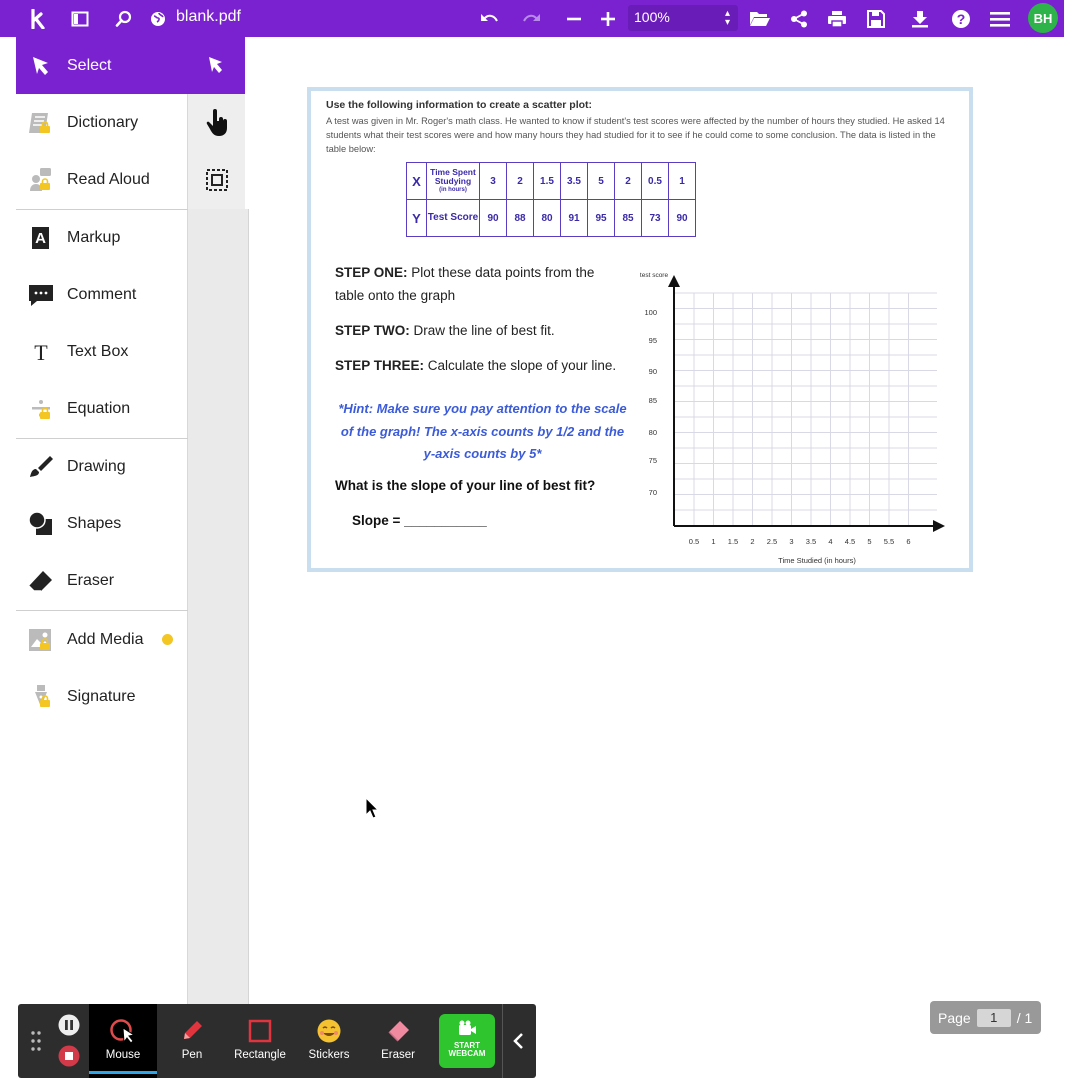  Describe the element at coordinates (608, 18) in the screenshot. I see `zoom-in-icon` at that location.